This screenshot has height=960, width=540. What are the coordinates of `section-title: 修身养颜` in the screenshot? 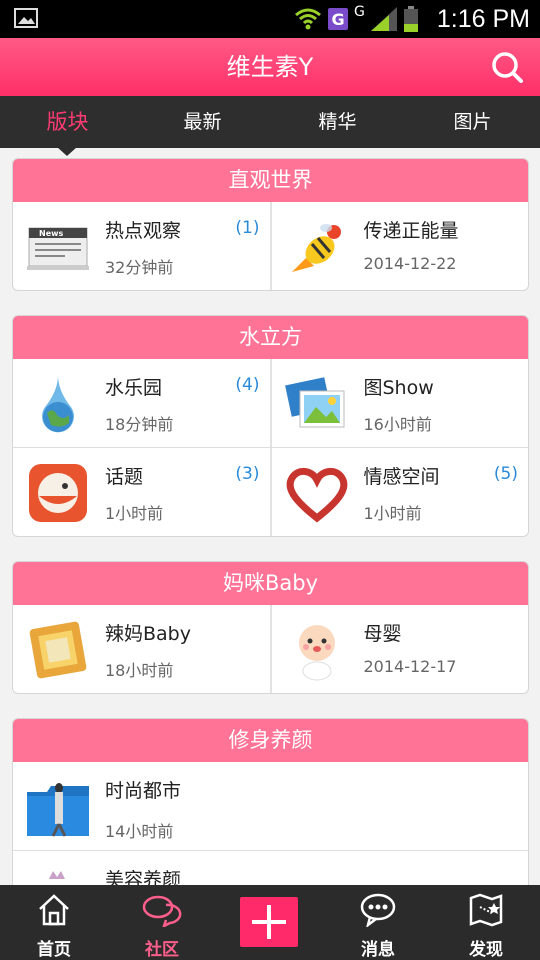 It's located at (270, 740).